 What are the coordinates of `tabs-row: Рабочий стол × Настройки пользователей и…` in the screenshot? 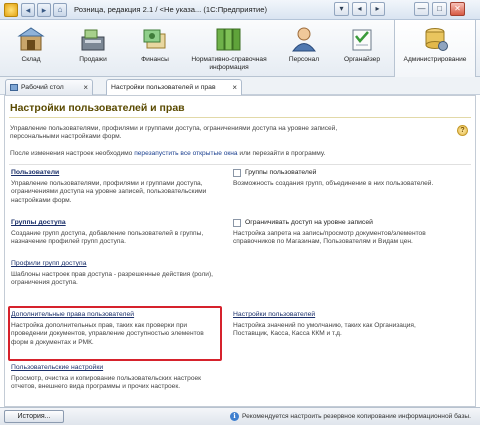 It's located at (240, 86).